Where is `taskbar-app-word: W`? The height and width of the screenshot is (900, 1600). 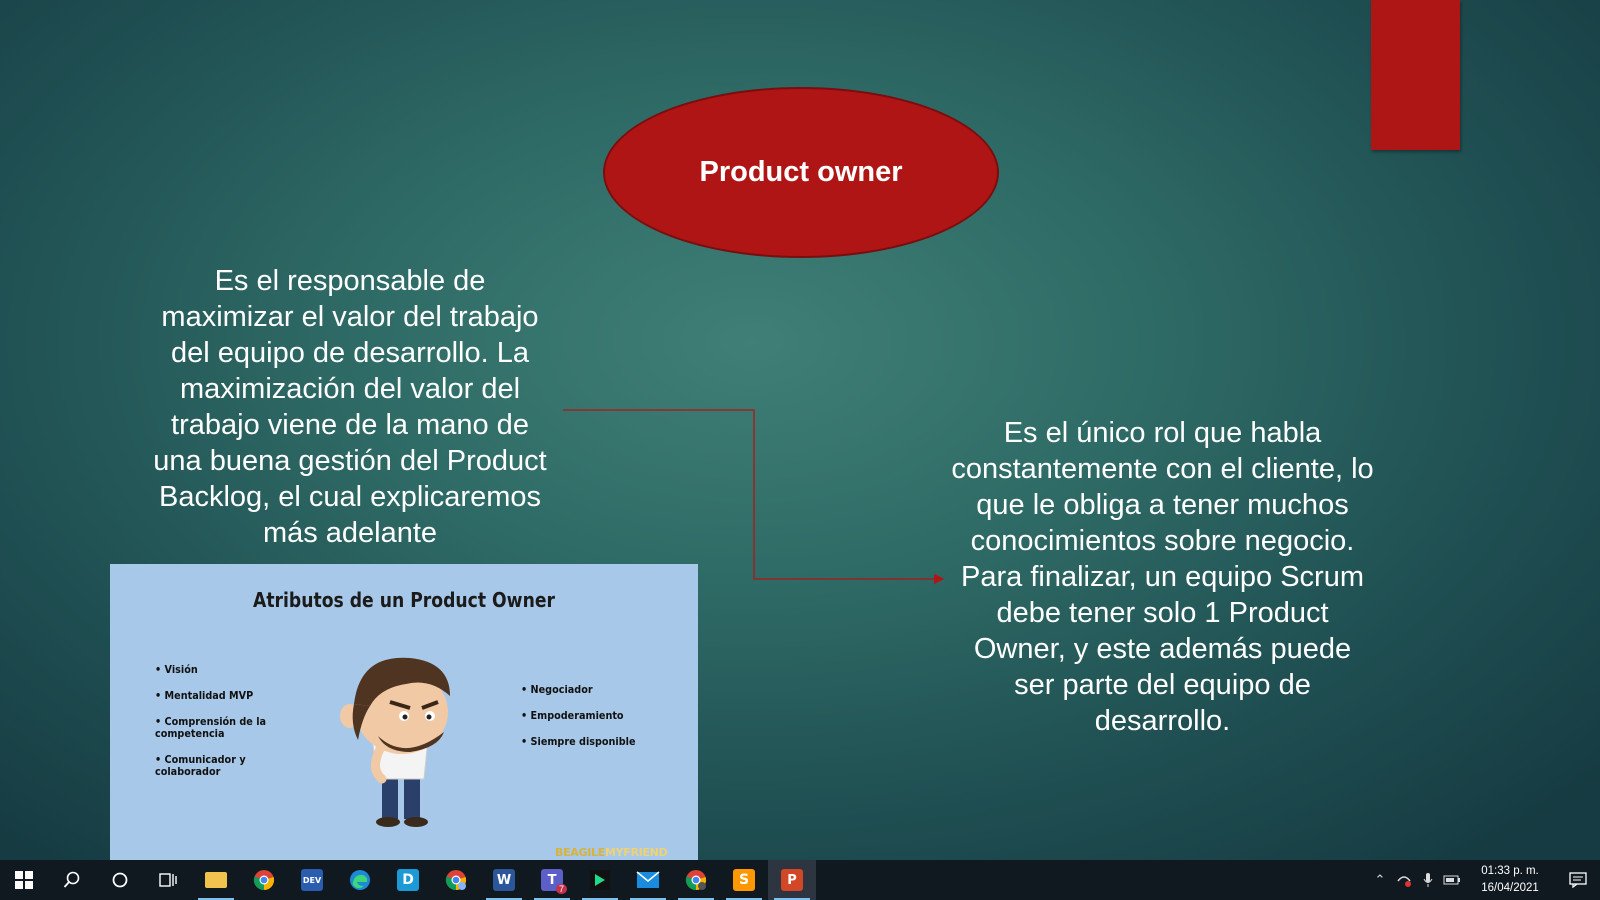
taskbar-app-word: W is located at coordinates (504, 880).